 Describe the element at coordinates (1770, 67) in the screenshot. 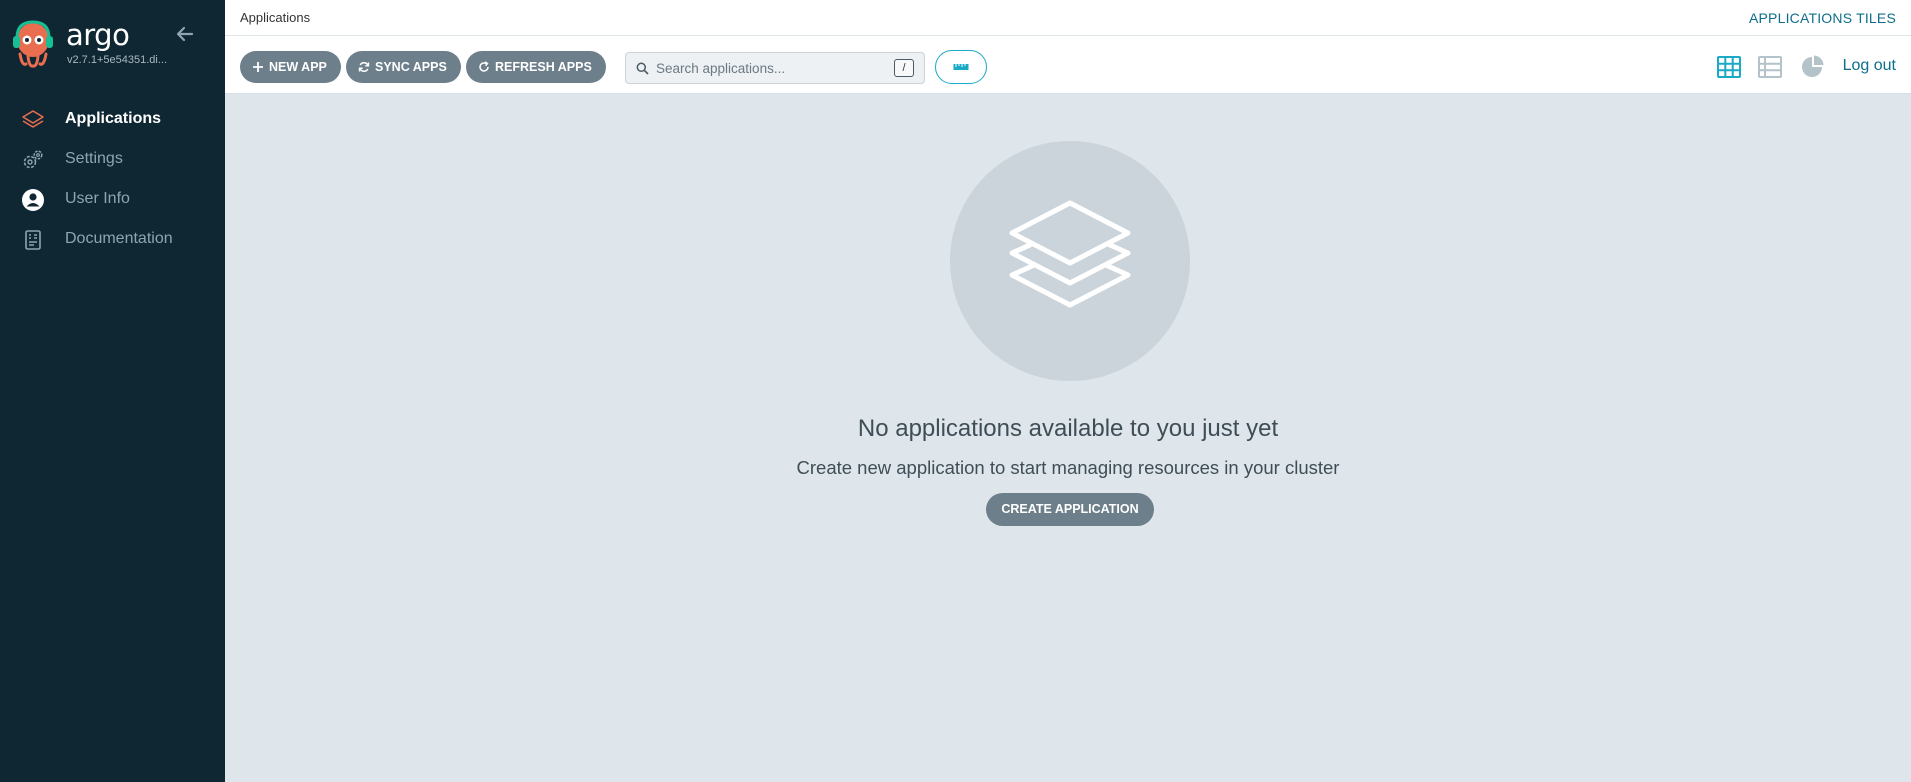

I see `list-view-icon` at that location.